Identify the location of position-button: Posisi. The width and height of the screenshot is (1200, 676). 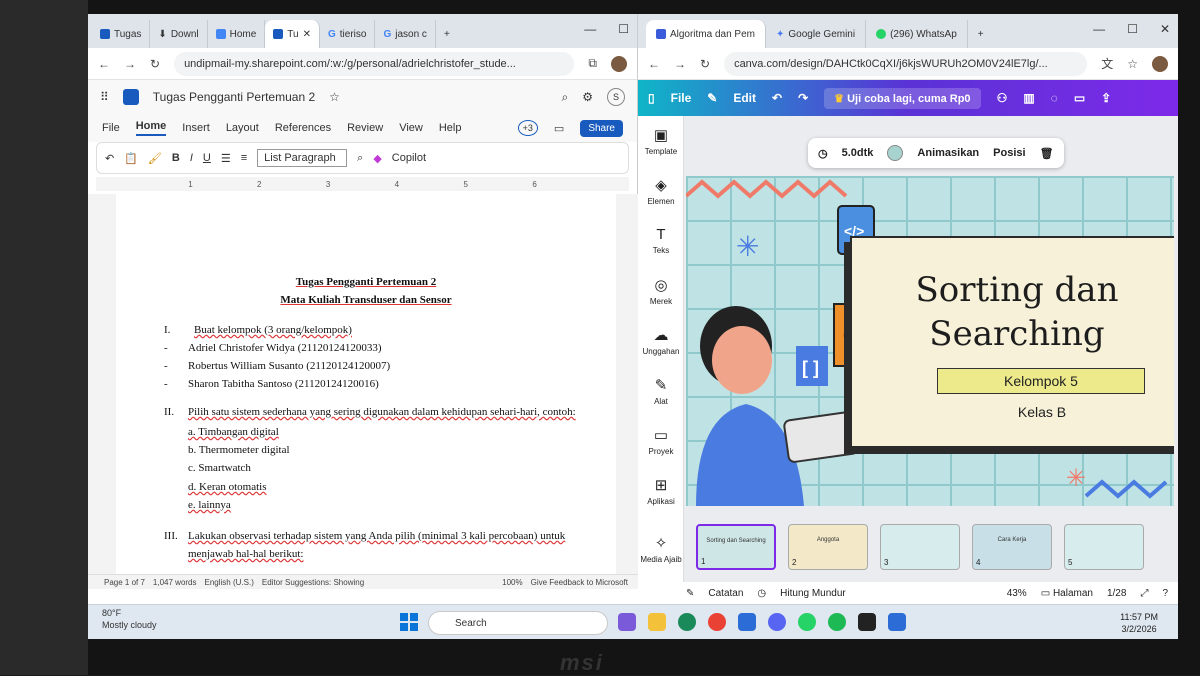
(1009, 153).